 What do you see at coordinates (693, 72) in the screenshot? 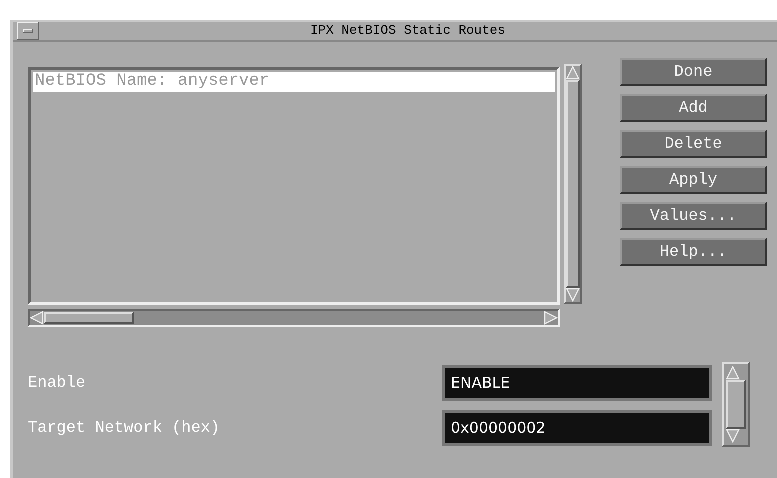
I see `action-button: Done` at bounding box center [693, 72].